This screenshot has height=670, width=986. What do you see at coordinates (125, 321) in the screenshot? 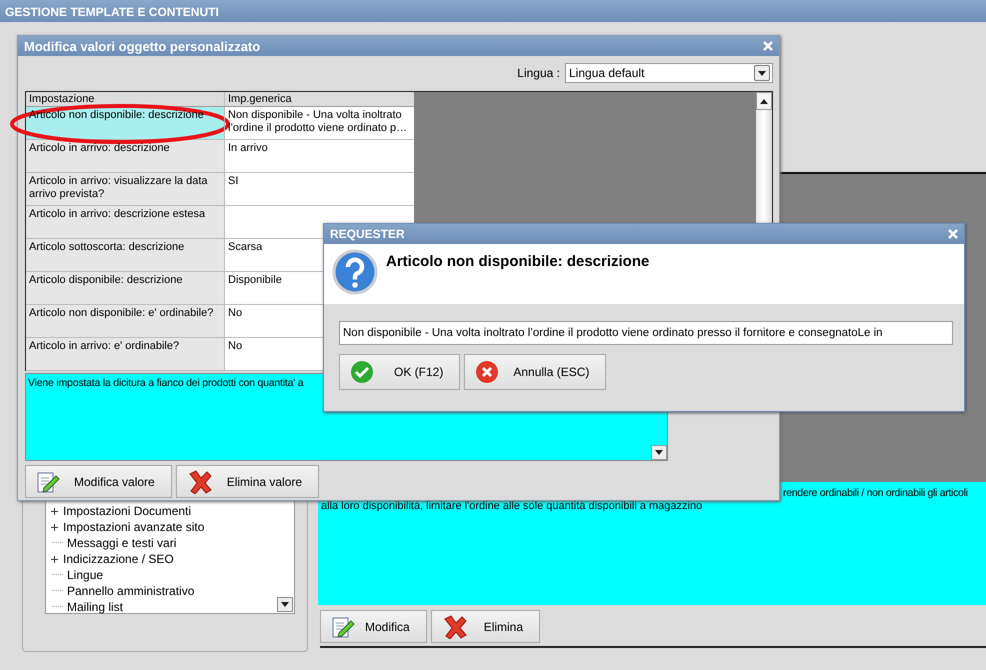
I see `table-cell: Articolo non disponibile: e' ordinabile?` at bounding box center [125, 321].